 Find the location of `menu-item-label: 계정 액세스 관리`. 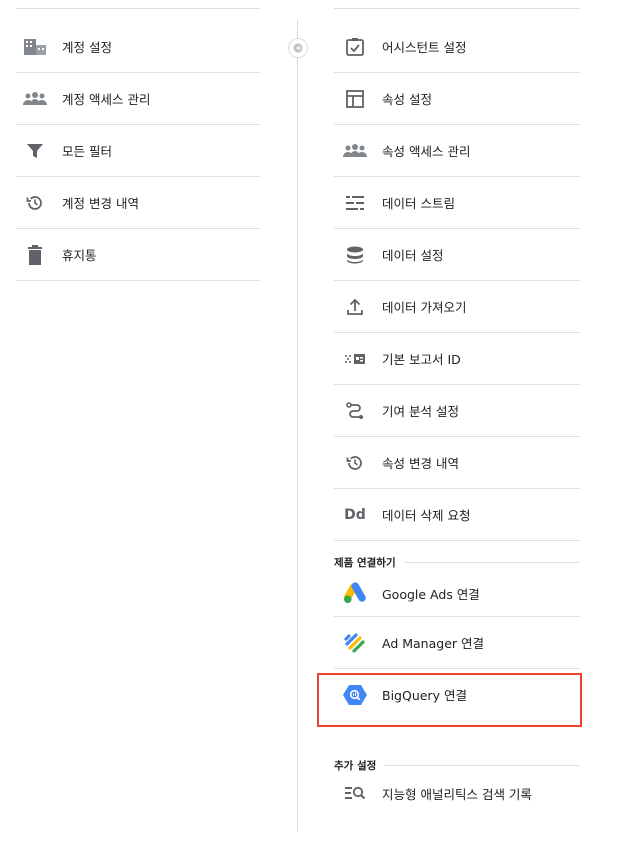

menu-item-label: 계정 액세스 관리 is located at coordinates (106, 99).